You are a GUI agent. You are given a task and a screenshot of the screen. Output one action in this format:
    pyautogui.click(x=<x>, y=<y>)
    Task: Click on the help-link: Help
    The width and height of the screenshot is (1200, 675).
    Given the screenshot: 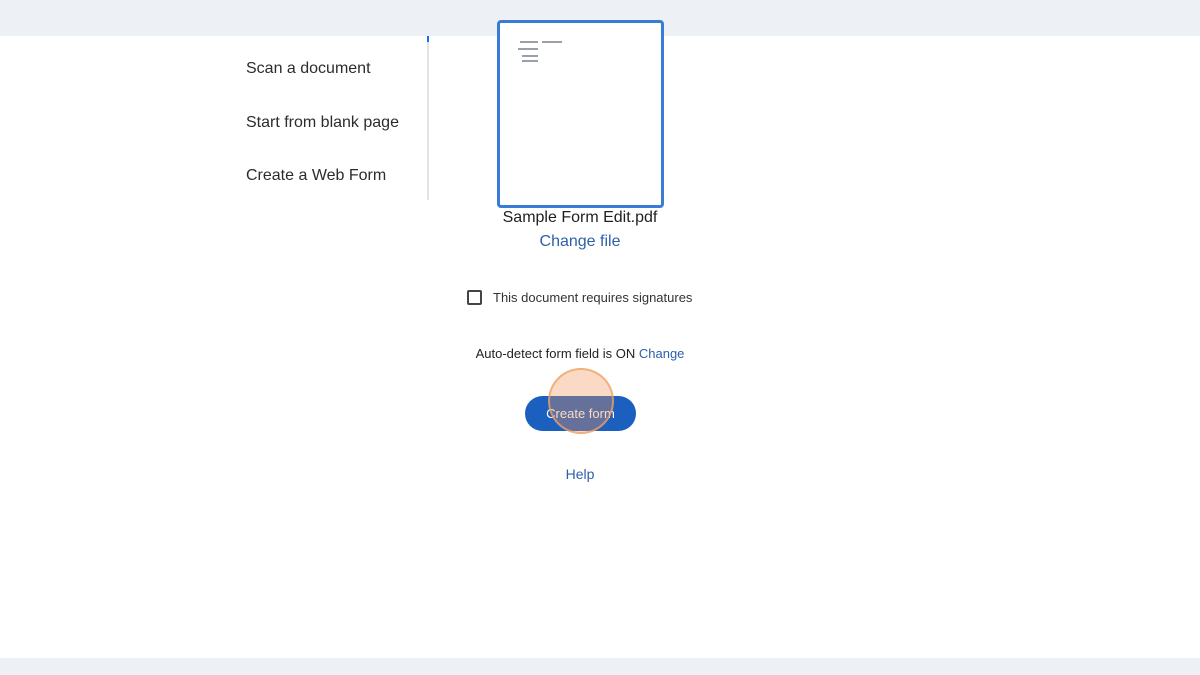 What is the action you would take?
    pyautogui.click(x=580, y=474)
    